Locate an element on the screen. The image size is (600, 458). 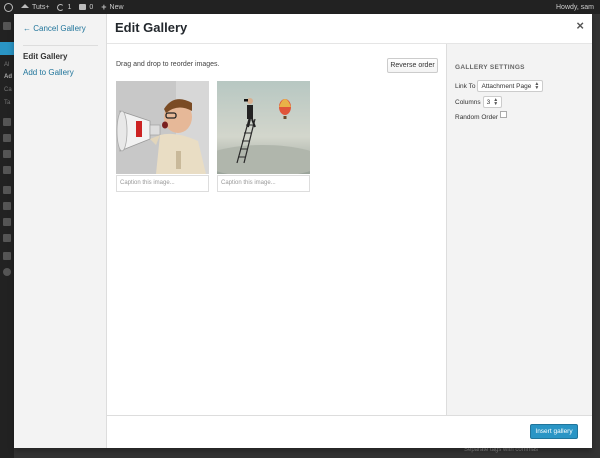
howdy-user: Howdy, sam is located at coordinates (575, 7).